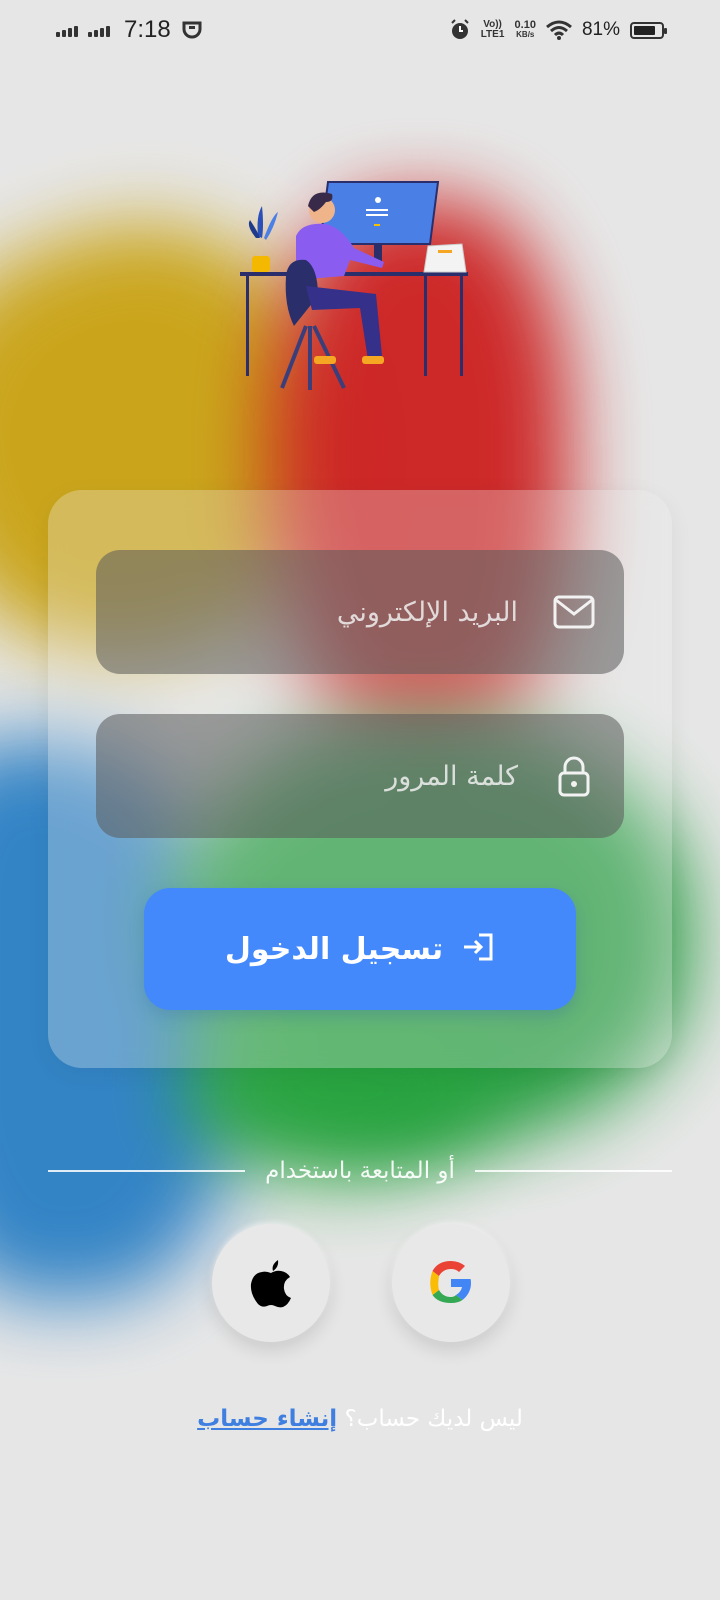 Image resolution: width=720 pixels, height=1600 pixels. What do you see at coordinates (574, 776) in the screenshot?
I see `lock-icon` at bounding box center [574, 776].